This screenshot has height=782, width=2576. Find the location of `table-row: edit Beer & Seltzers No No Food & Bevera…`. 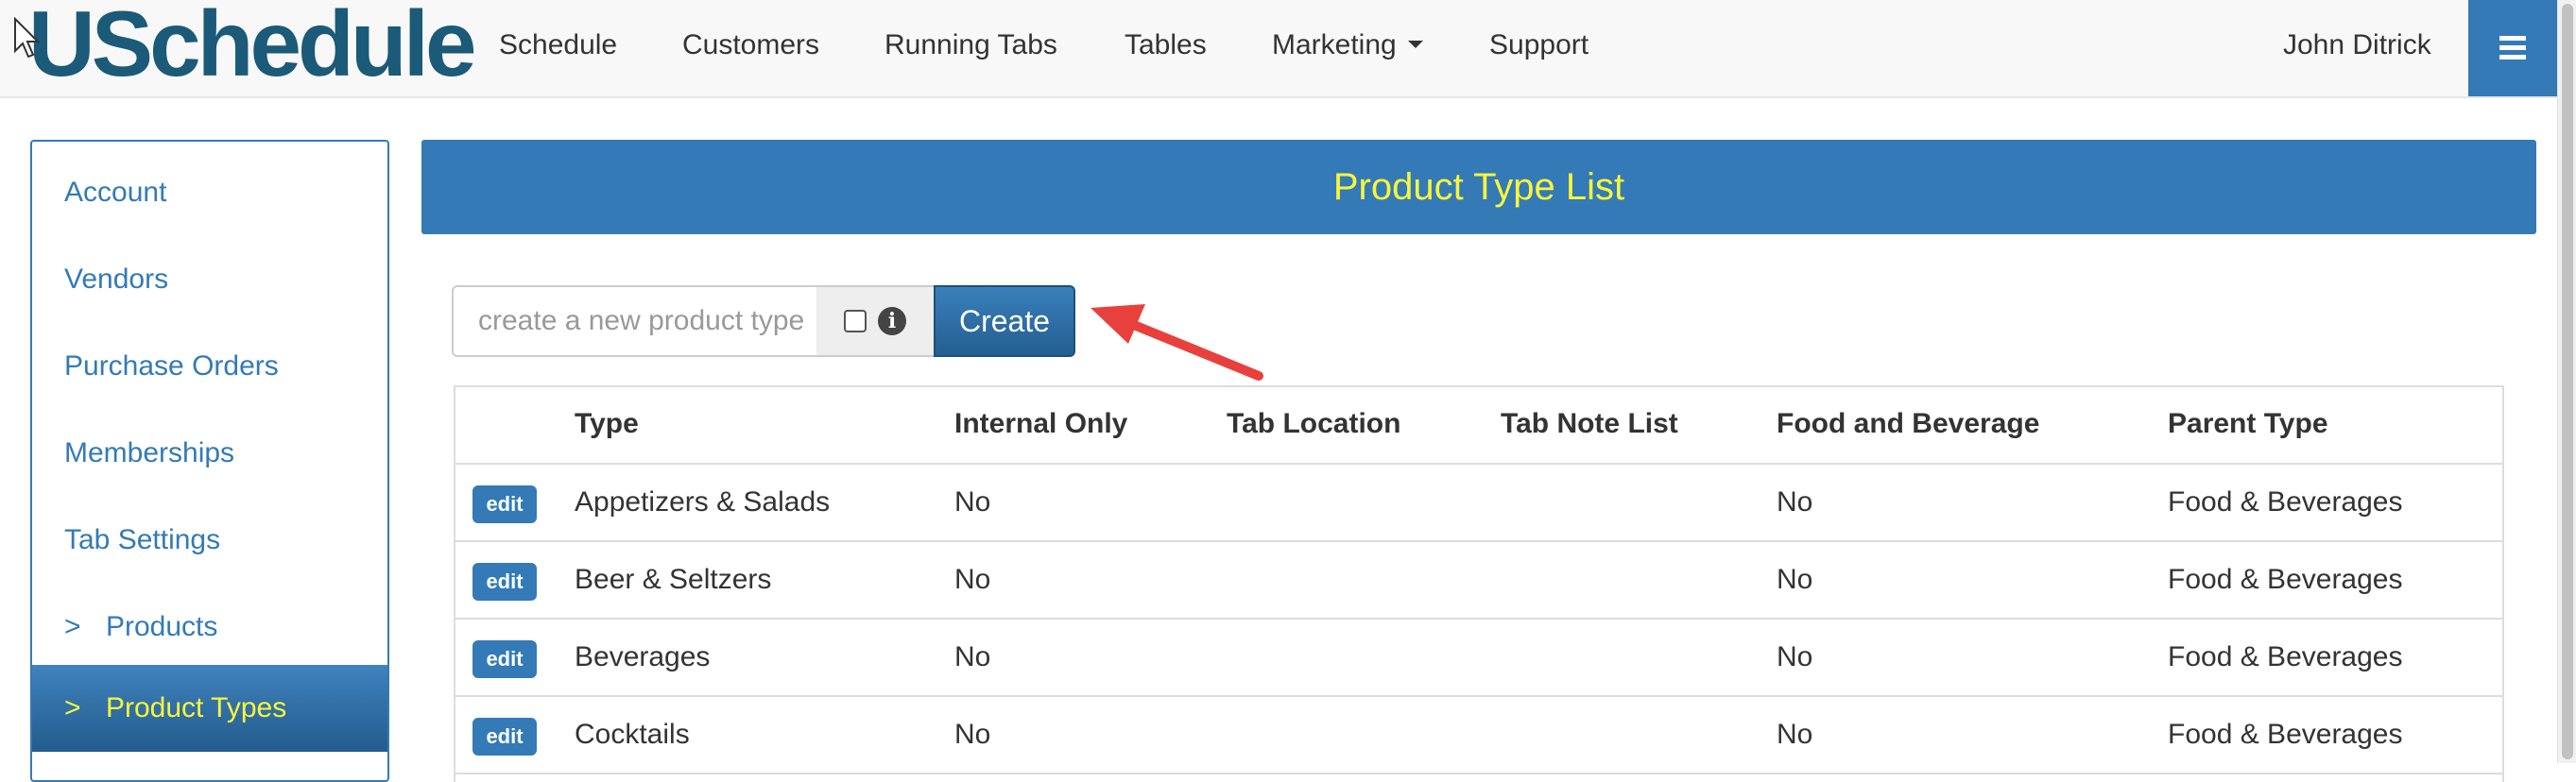

table-row: edit Beer & Seltzers No No Food & Bevera… is located at coordinates (1478, 581).